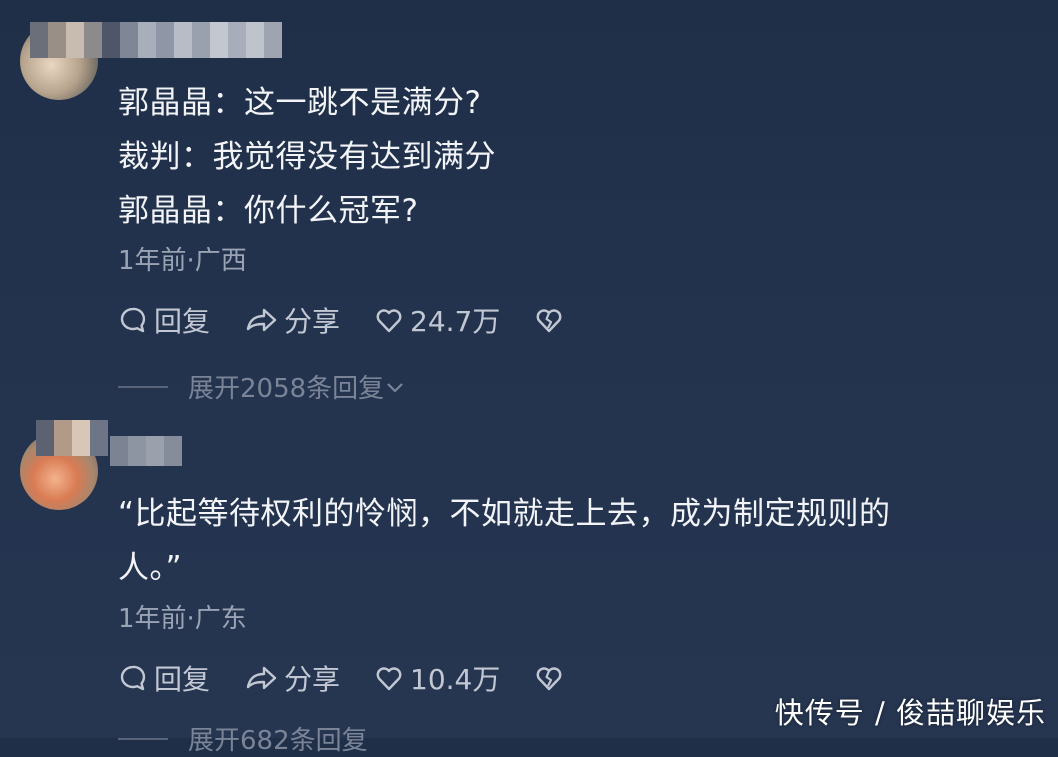 Image resolution: width=1058 pixels, height=757 pixels. Describe the element at coordinates (150, 568) in the screenshot. I see `comment-line: 人。”` at that location.